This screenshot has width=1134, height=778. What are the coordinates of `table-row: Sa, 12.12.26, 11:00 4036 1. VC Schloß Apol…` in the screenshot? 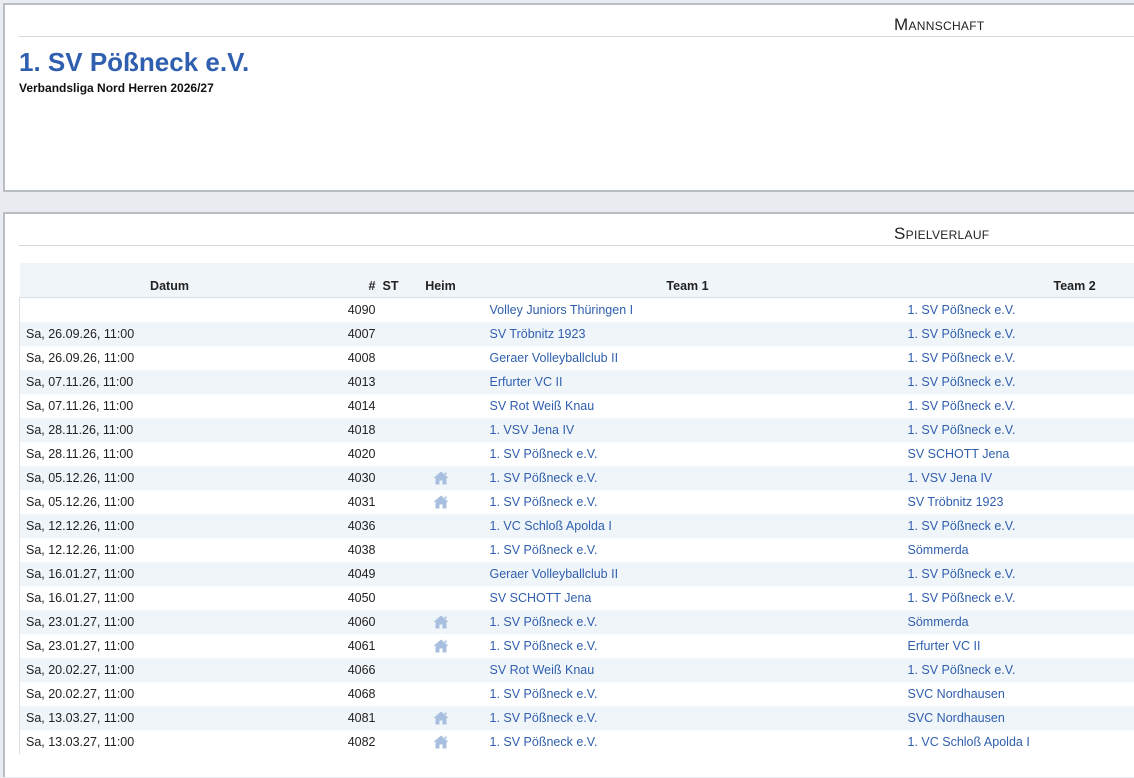 It's located at (576, 526).